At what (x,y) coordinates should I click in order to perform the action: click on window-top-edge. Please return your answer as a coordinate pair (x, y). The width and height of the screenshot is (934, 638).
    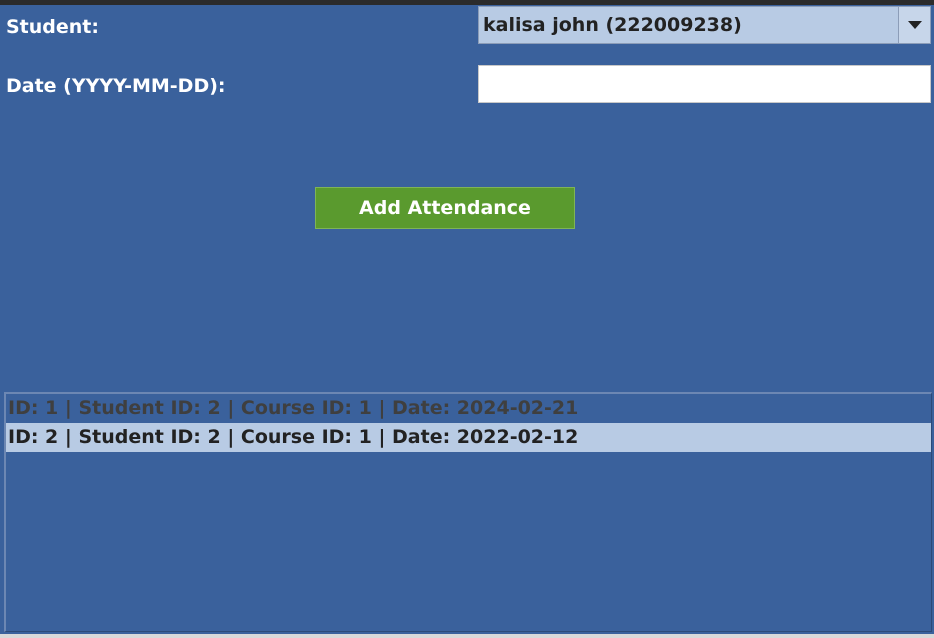
    Looking at the image, I should click on (467, 2).